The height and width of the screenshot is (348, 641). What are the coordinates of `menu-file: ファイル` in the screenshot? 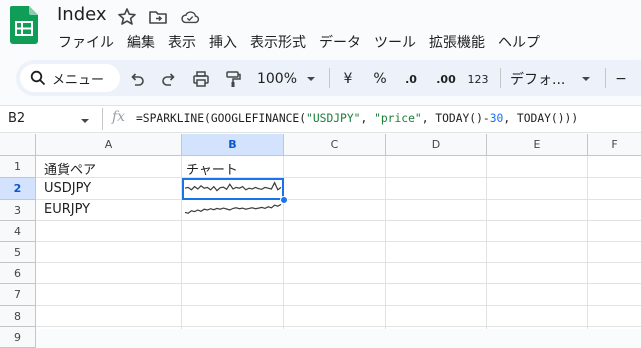 It's located at (86, 42).